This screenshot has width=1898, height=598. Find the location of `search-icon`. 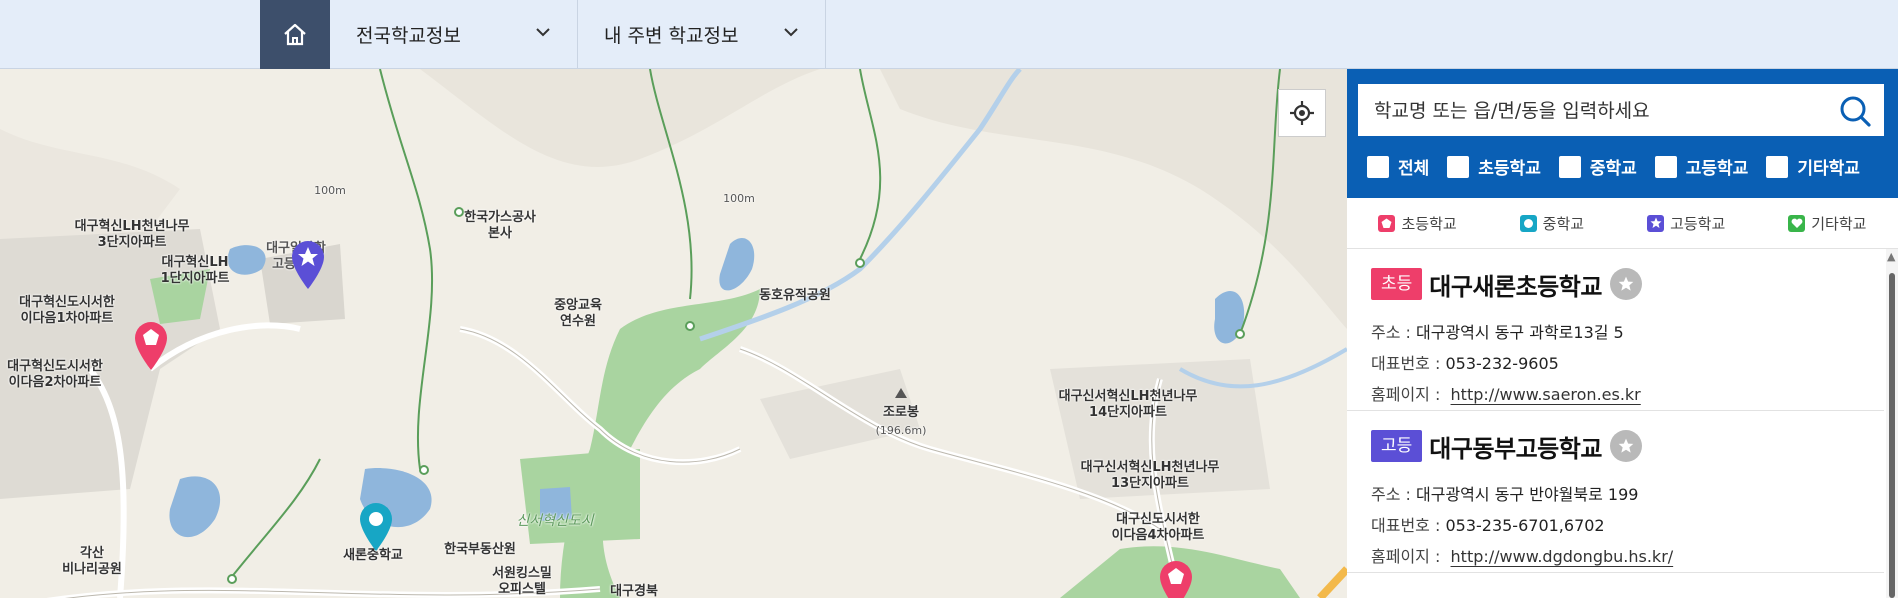

search-icon is located at coordinates (1855, 111).